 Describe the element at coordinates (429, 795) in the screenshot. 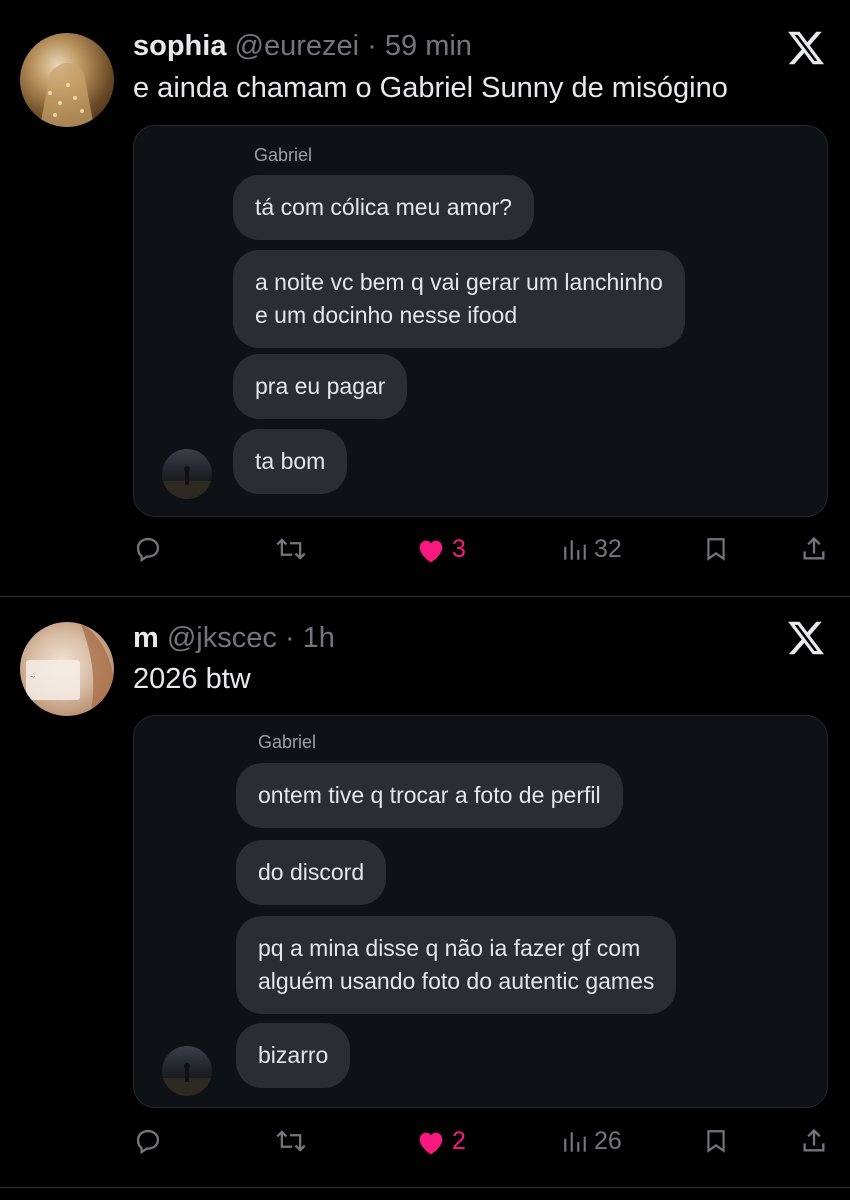

I see `chat-bubble: ontem tive q trocar a foto de perfil` at that location.